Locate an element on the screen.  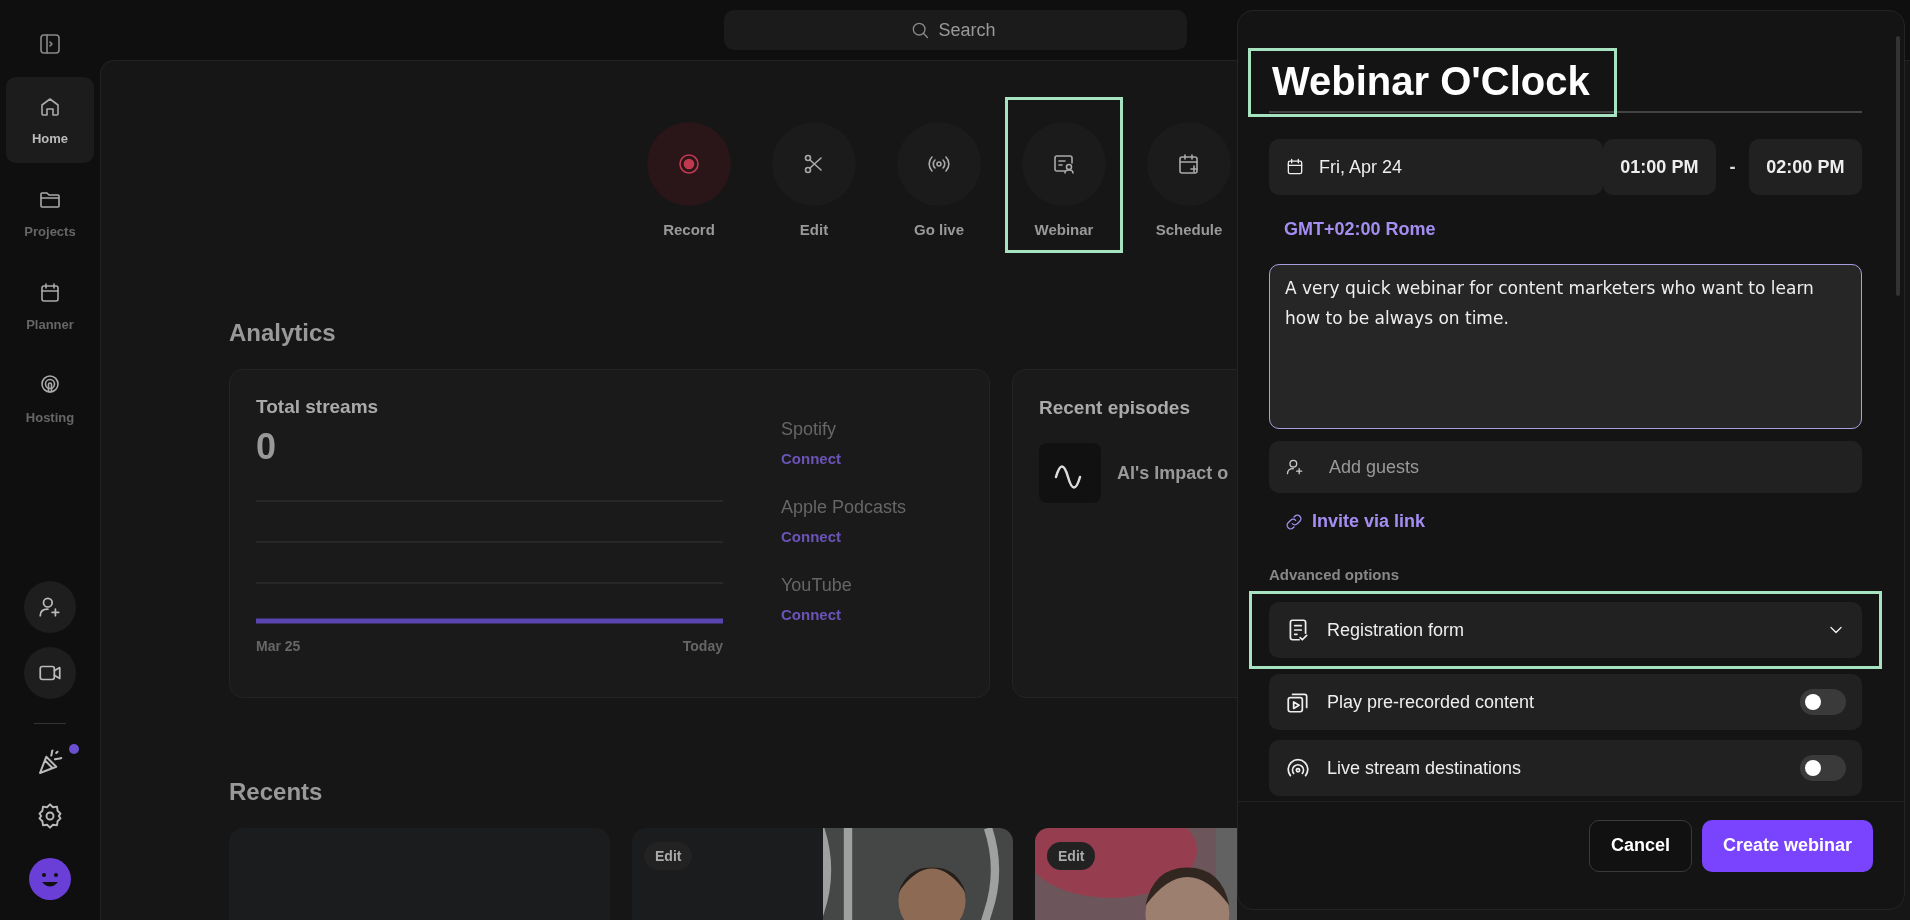
settings-icon is located at coordinates (50, 816).